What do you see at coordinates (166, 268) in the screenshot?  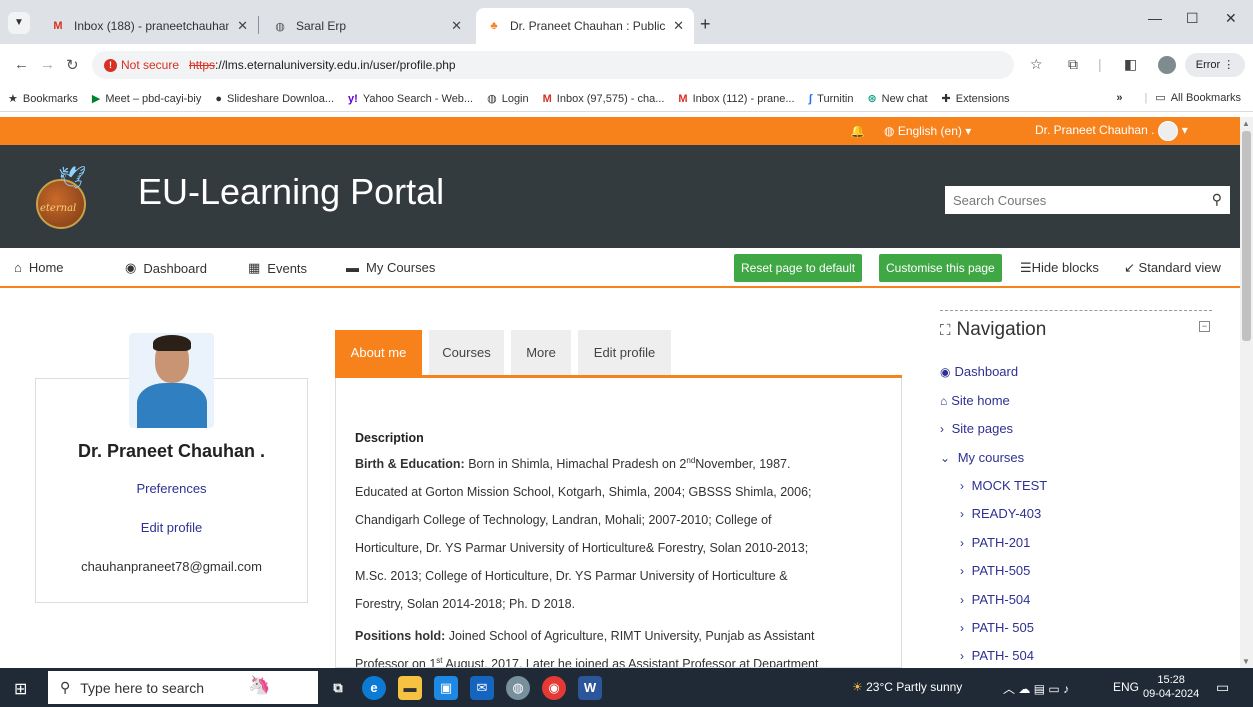 I see `nav-dashboard: ◉ Dashboard` at bounding box center [166, 268].